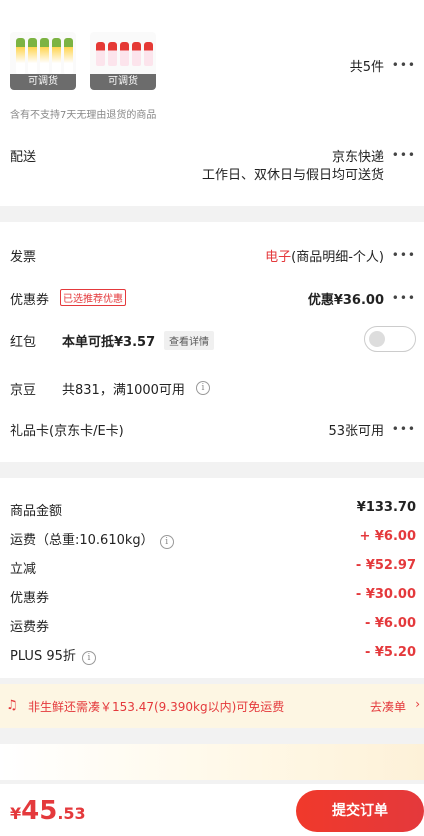 The height and width of the screenshot is (836, 424). I want to click on summary-value: ¥133.70, so click(386, 507).